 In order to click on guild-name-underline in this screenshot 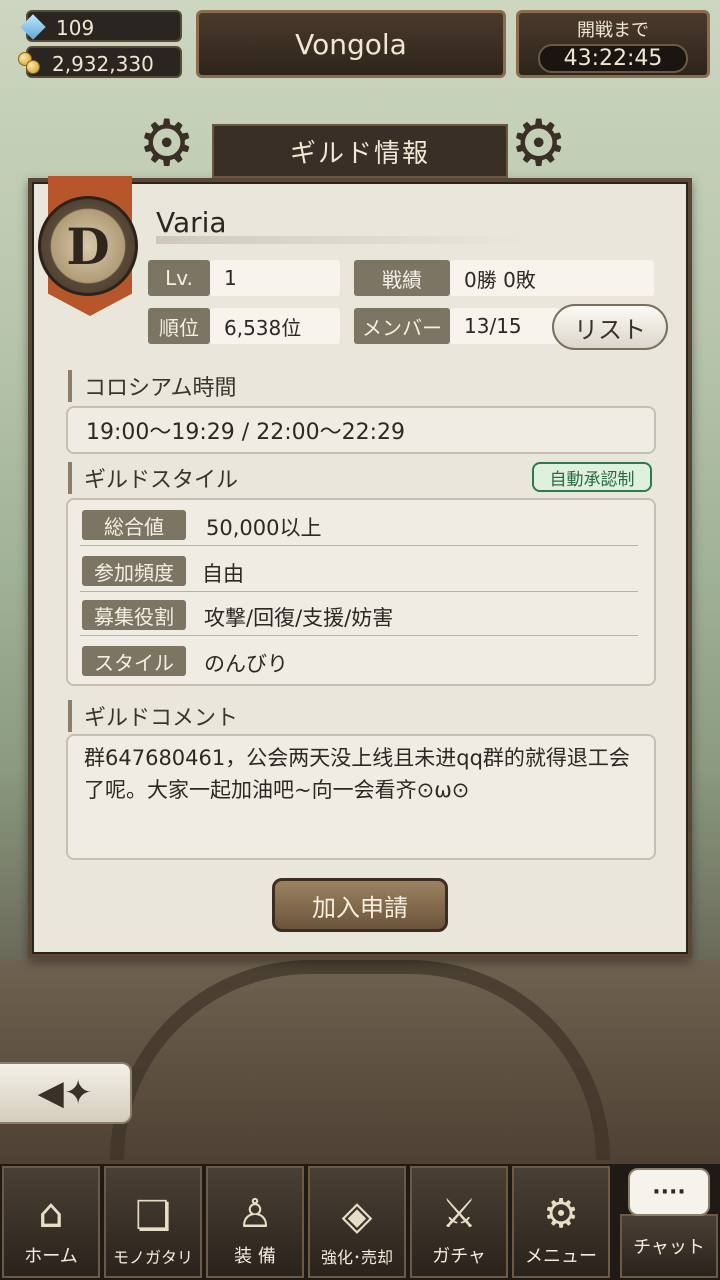, I will do `click(341, 240)`.